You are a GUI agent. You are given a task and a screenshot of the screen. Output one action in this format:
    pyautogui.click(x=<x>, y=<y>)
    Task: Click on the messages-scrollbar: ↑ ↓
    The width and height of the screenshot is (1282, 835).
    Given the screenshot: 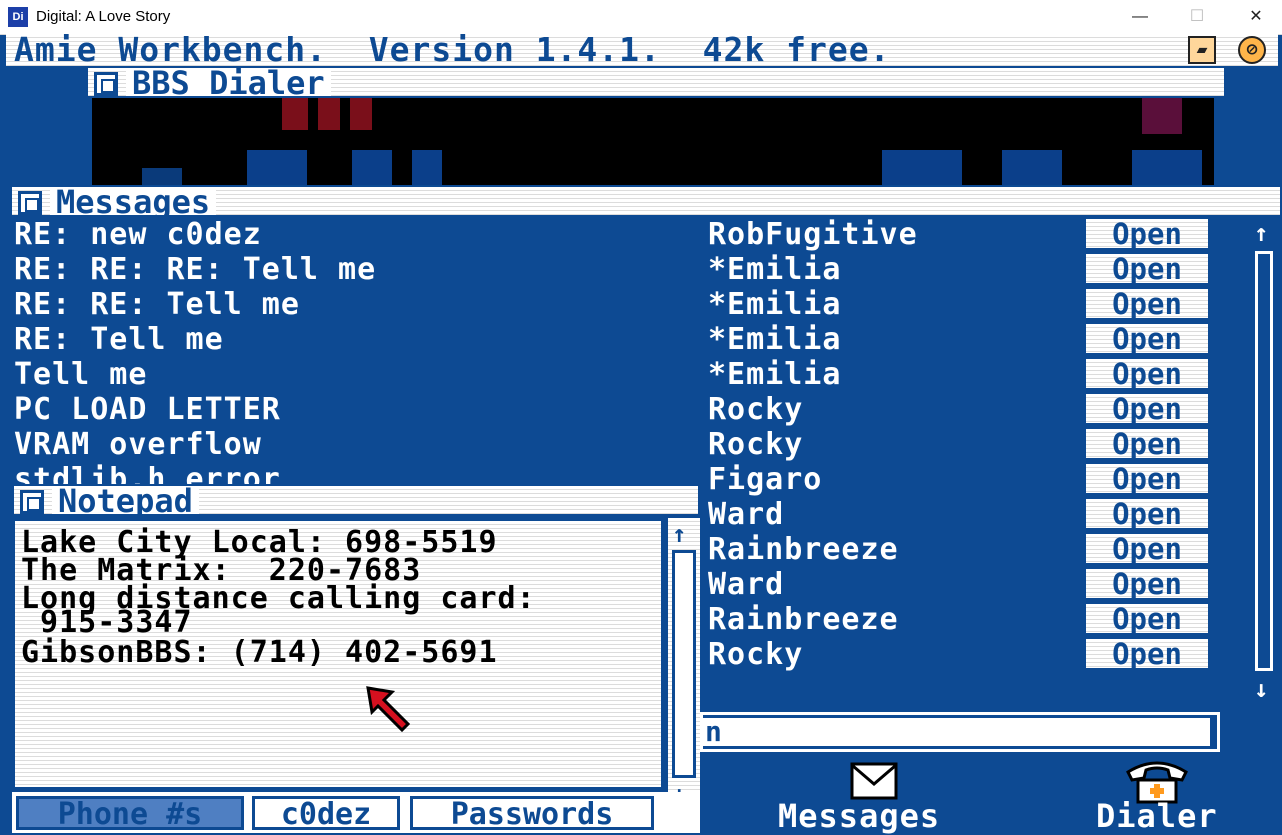 What is the action you would take?
    pyautogui.click(x=1266, y=466)
    